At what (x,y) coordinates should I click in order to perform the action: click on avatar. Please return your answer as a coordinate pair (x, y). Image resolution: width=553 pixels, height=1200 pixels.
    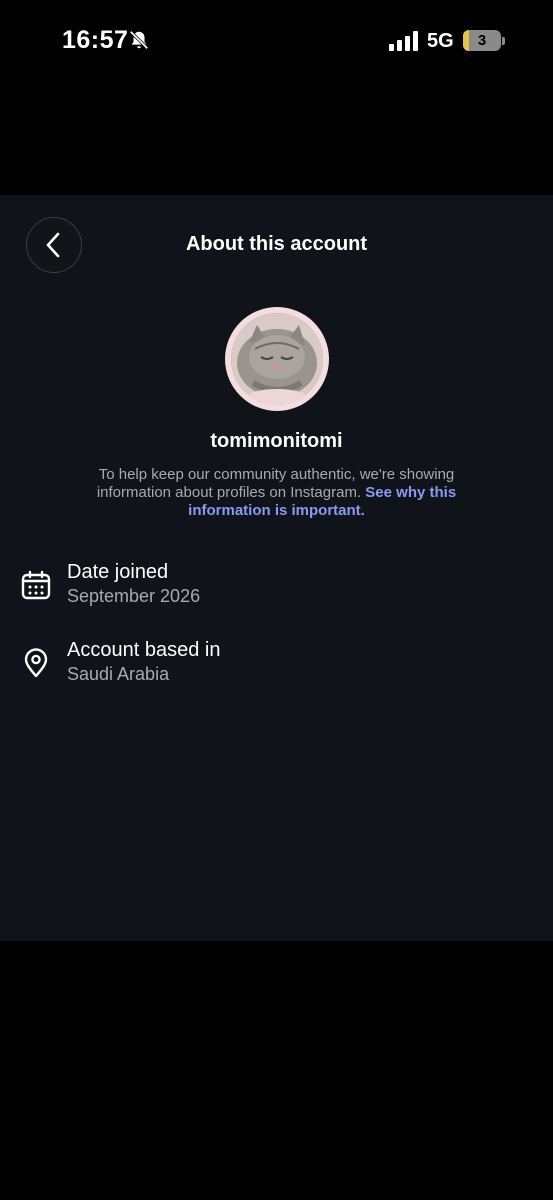
    Looking at the image, I should click on (277, 359).